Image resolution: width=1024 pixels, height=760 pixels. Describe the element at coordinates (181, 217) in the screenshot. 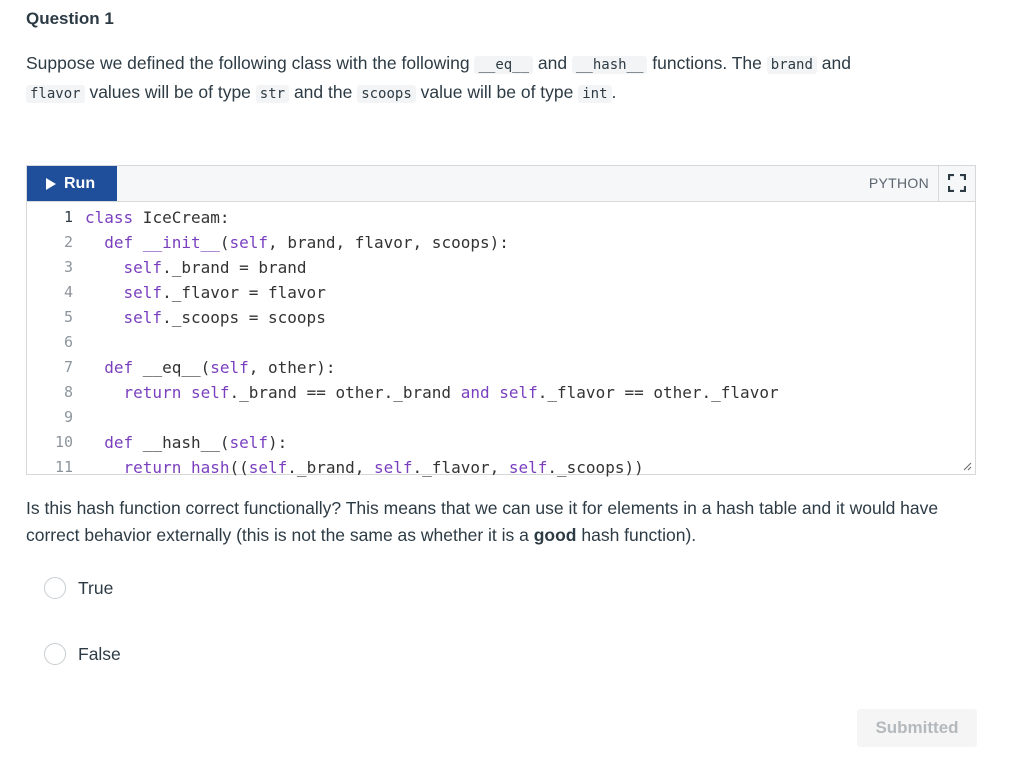

I see `code-token: IceCream:` at that location.